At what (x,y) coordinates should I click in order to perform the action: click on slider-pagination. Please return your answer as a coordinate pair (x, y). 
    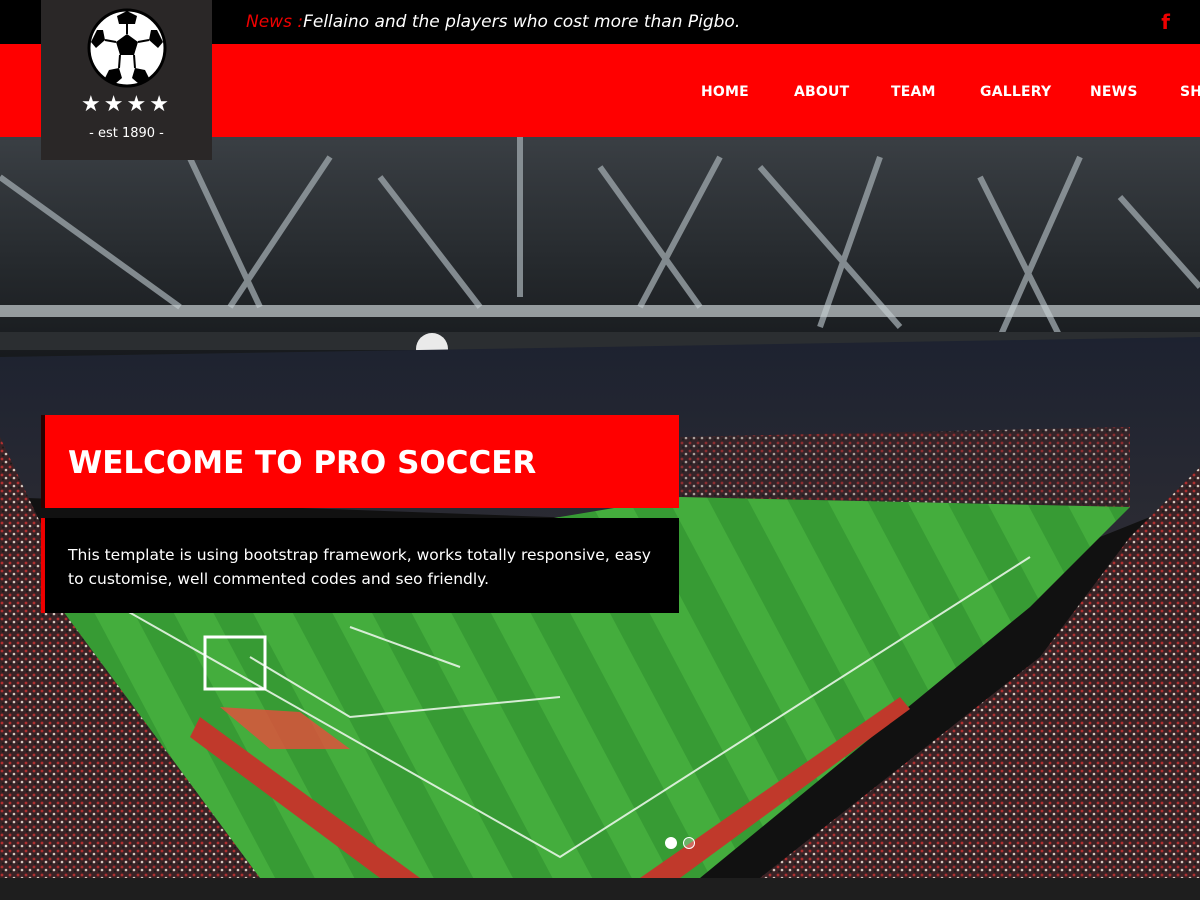
    Looking at the image, I should click on (683, 843).